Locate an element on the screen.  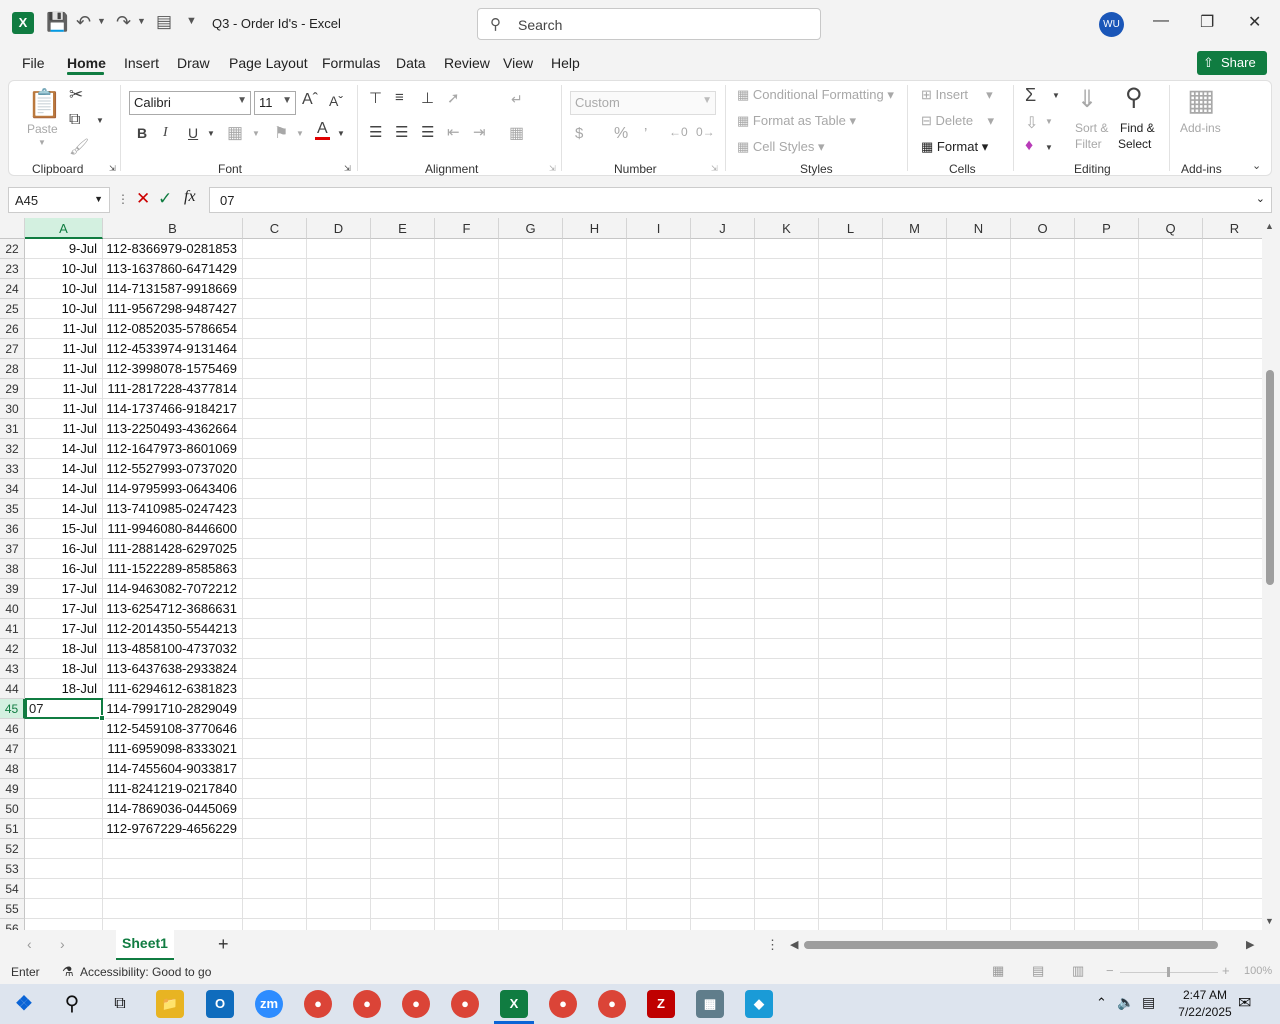
cell-order-id: 112-4533974-9131464 is located at coordinates (173, 349).